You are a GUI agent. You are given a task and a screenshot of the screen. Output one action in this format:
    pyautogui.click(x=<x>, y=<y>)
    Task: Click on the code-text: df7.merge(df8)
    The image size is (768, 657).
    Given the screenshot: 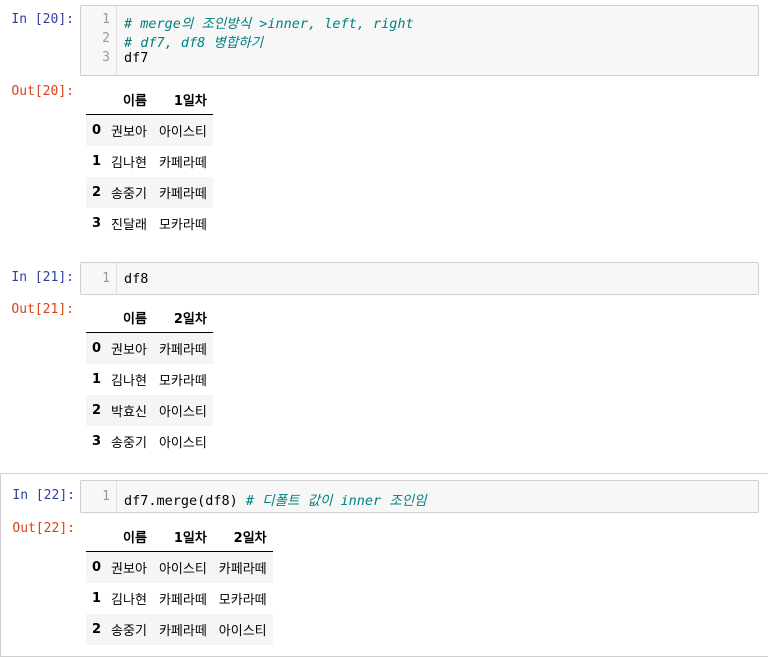 What is the action you would take?
    pyautogui.click(x=185, y=501)
    